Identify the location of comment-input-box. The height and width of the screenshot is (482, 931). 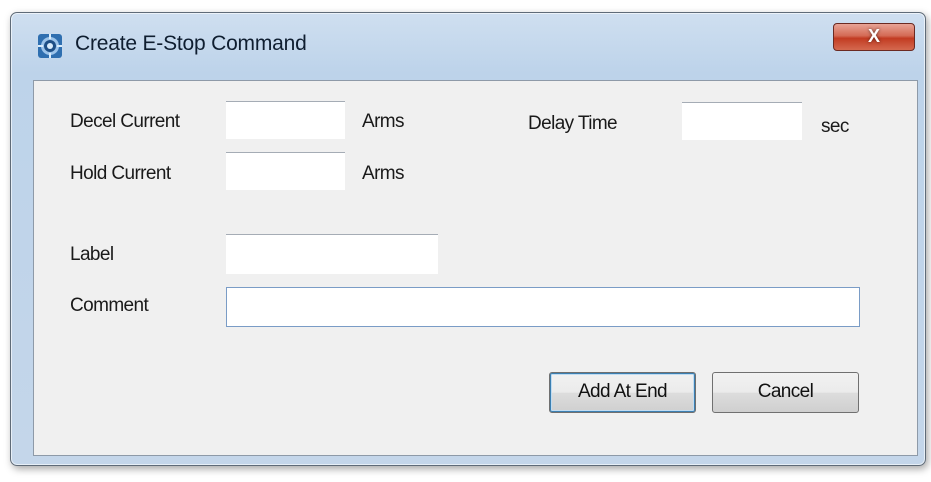
(543, 307).